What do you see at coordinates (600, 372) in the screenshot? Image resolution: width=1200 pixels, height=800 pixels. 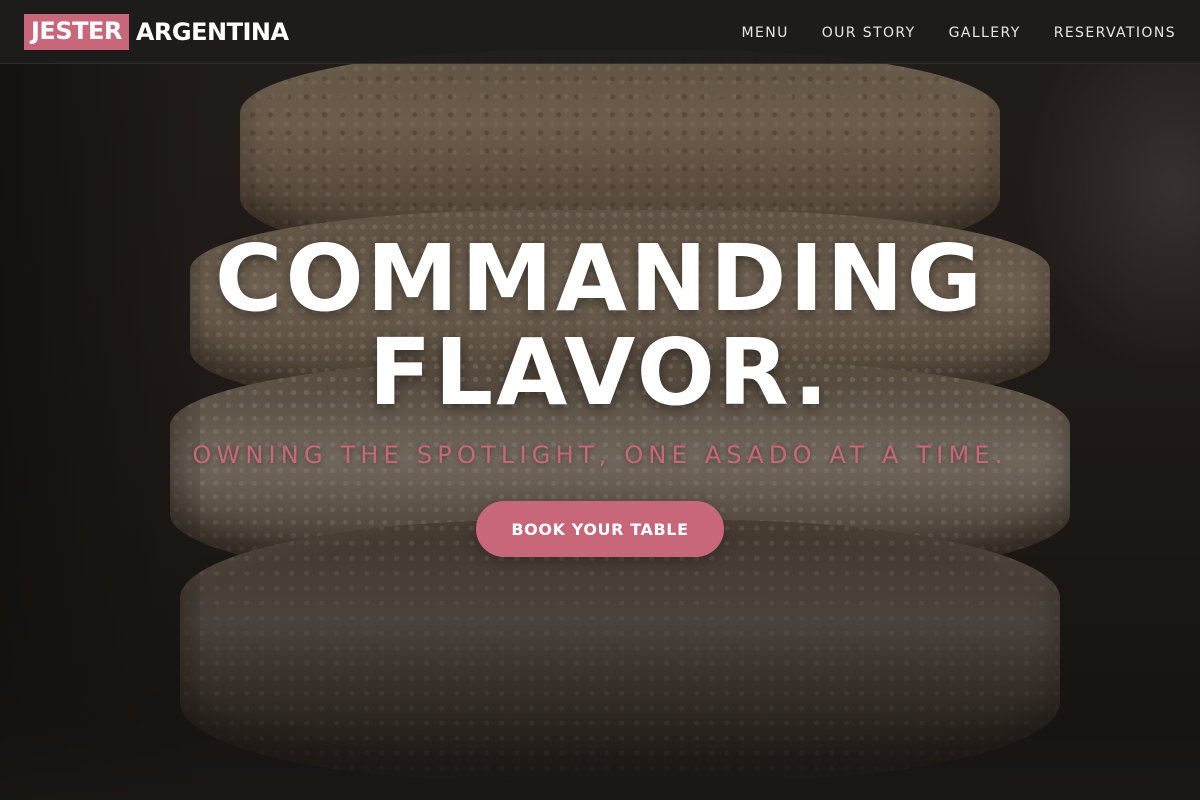 I see `hero-title-line-2: FLAVOR.` at bounding box center [600, 372].